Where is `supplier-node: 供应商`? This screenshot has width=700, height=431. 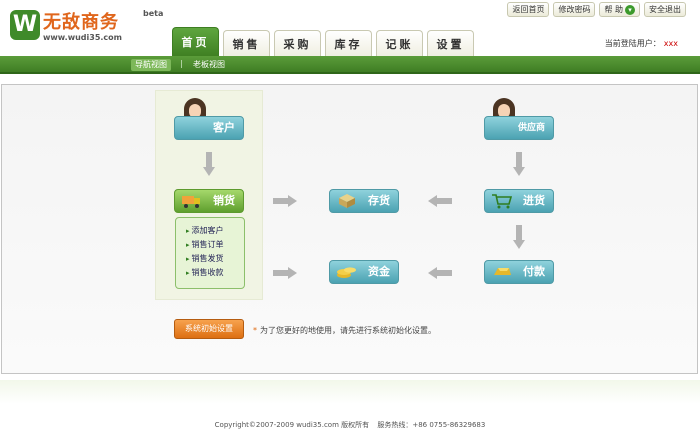
supplier-node: 供应商 is located at coordinates (519, 128).